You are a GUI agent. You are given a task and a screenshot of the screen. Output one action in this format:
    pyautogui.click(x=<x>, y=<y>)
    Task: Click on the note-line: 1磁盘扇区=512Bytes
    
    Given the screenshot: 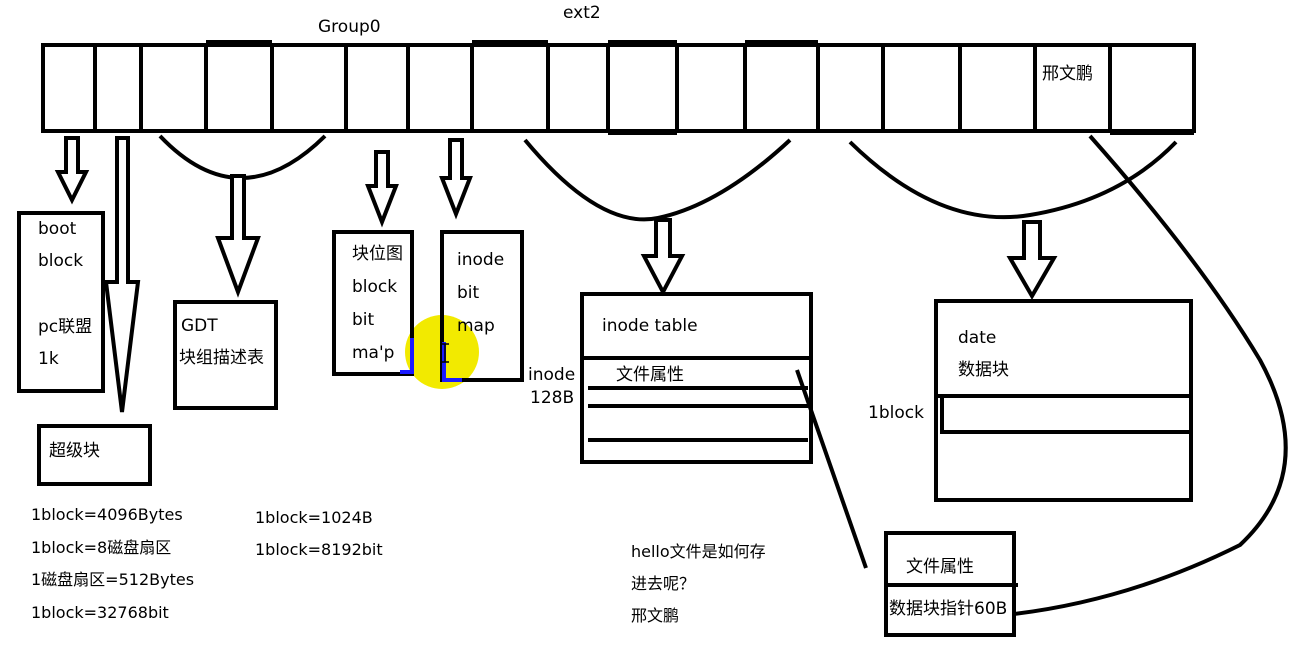 What is the action you would take?
    pyautogui.click(x=113, y=579)
    